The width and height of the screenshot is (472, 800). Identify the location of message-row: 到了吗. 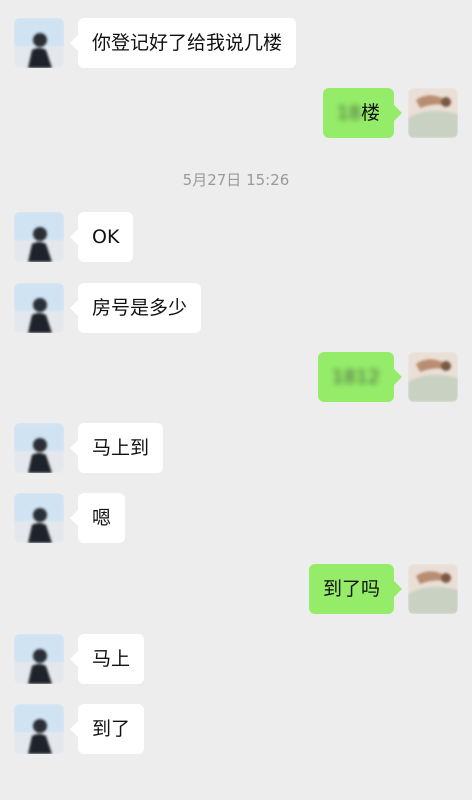
(236, 589).